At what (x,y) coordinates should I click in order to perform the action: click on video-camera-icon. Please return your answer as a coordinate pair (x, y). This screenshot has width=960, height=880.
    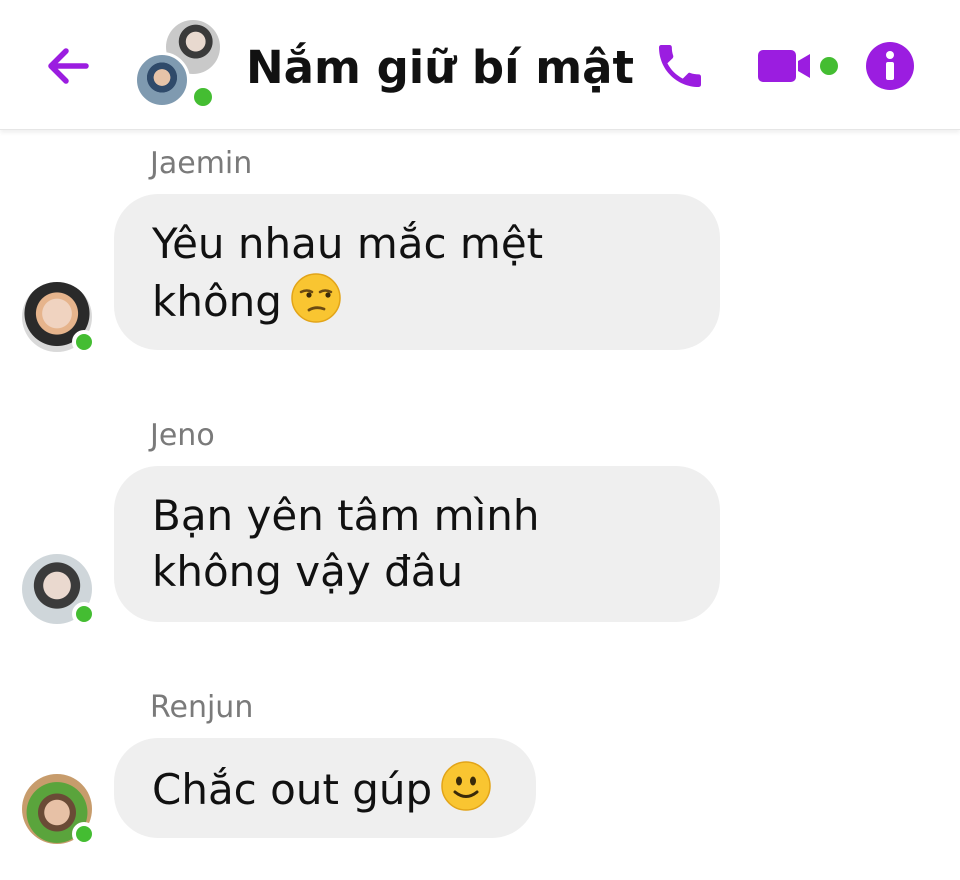
    Looking at the image, I should click on (798, 66).